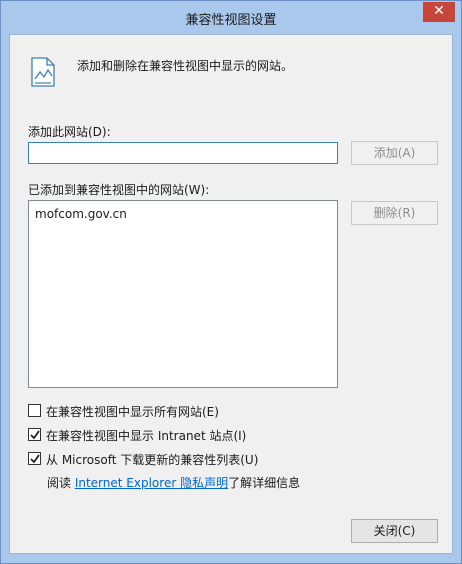 Image resolution: width=462 pixels, height=564 pixels. Describe the element at coordinates (81, 214) in the screenshot. I see `list-item: mofcom.gov.cn` at that location.